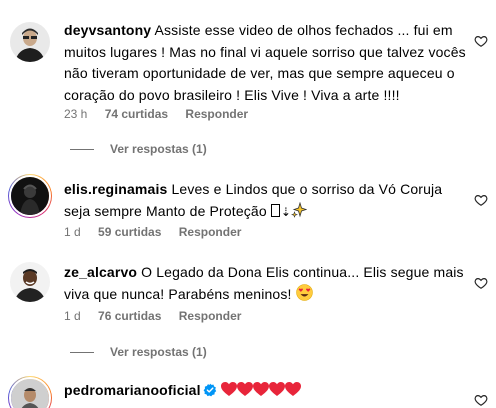 This screenshot has width=496, height=408. I want to click on comment-likes: 76 curtidas, so click(129, 316).